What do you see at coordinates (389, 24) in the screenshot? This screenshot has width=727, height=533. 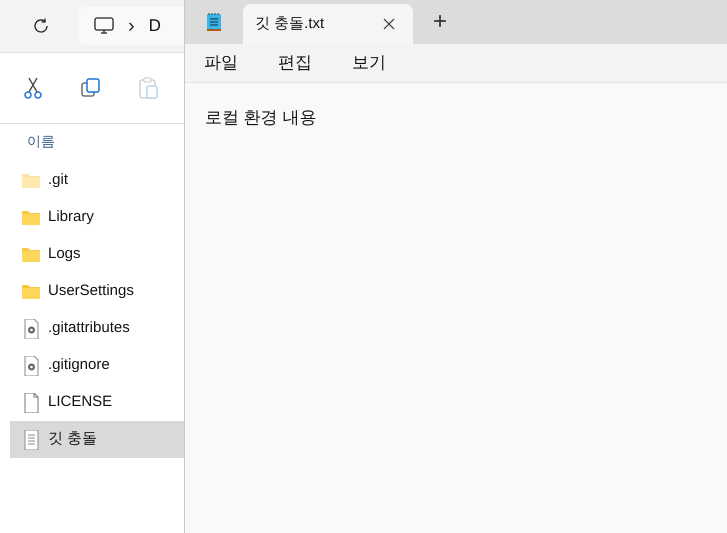 I see `close-icon` at bounding box center [389, 24].